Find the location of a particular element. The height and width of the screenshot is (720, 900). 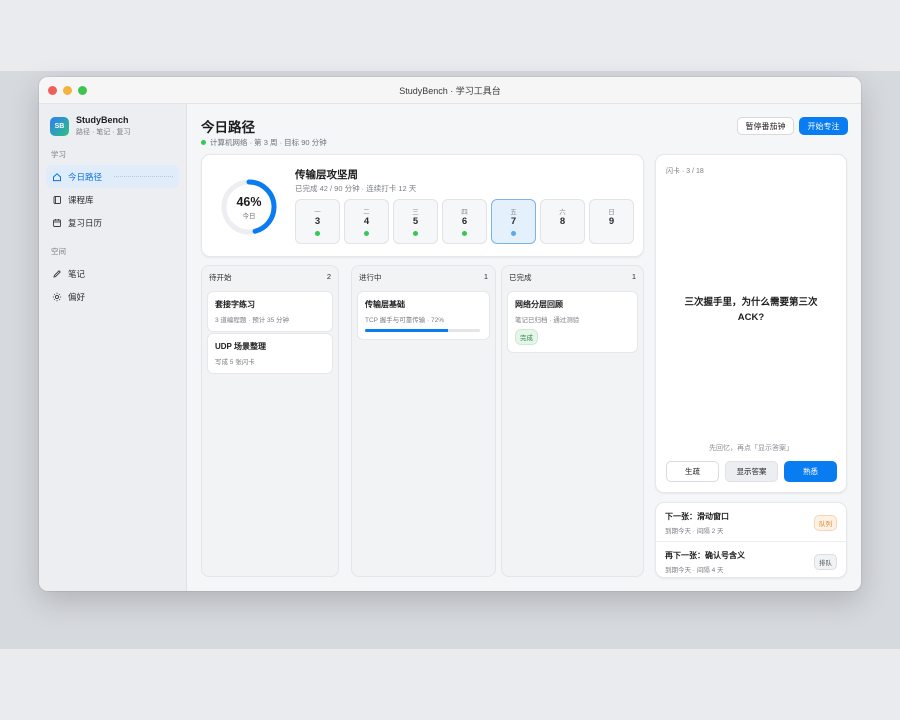

title-bar: StudyBench · 学习工具台 is located at coordinates (450, 90).